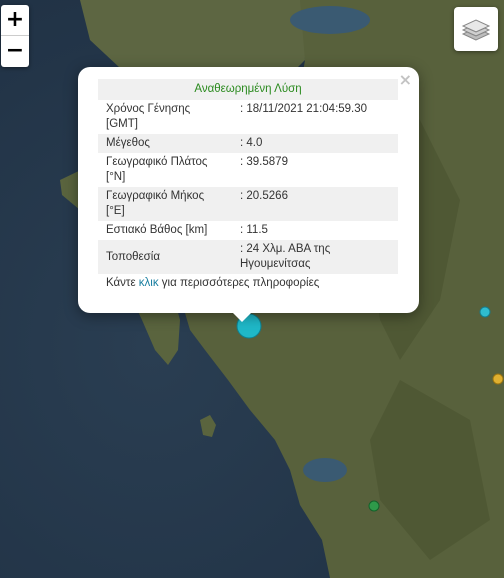 The width and height of the screenshot is (504, 578). I want to click on location-value: : 24 Χλμ. ΑΒΑ της Ηγουμενίτσας, so click(315, 257).